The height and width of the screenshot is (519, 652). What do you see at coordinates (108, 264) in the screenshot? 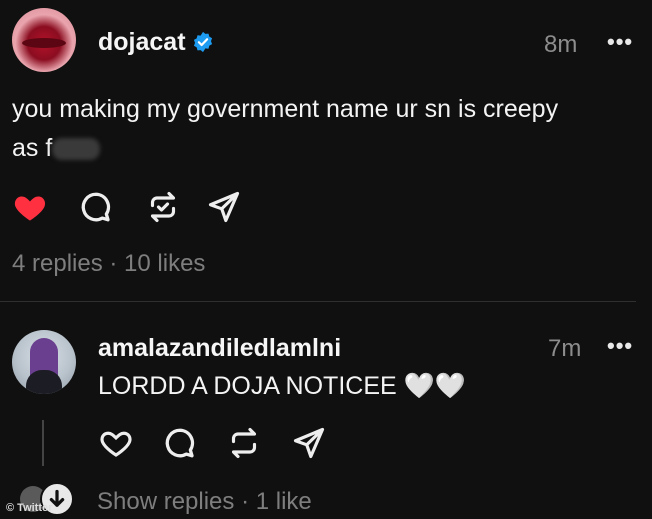
I see `post-stats: 4 replies · 10 likes` at bounding box center [108, 264].